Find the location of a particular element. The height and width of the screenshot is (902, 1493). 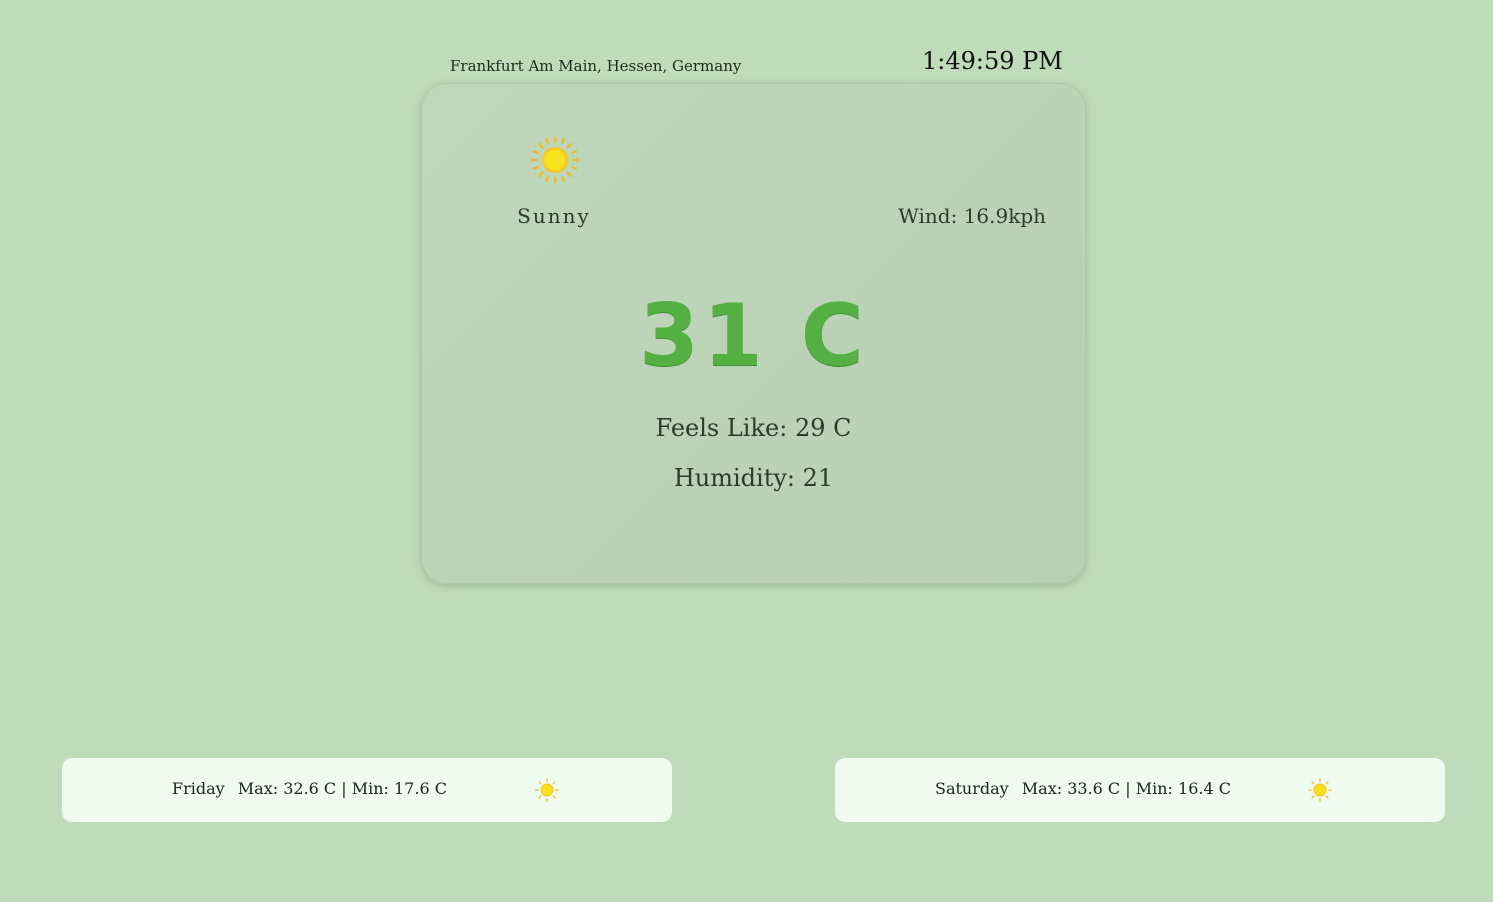

forecast-text: Friday Max: 32.6 C | Min: 17.6 C is located at coordinates (309, 788).